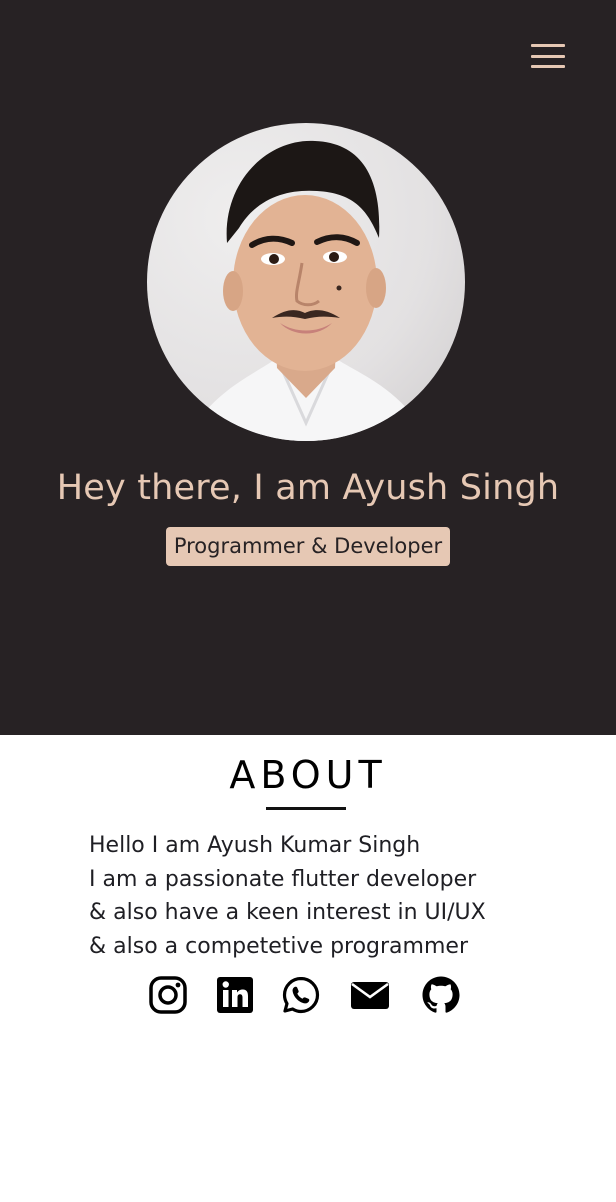  Describe the element at coordinates (441, 995) in the screenshot. I see `github-icon` at that location.